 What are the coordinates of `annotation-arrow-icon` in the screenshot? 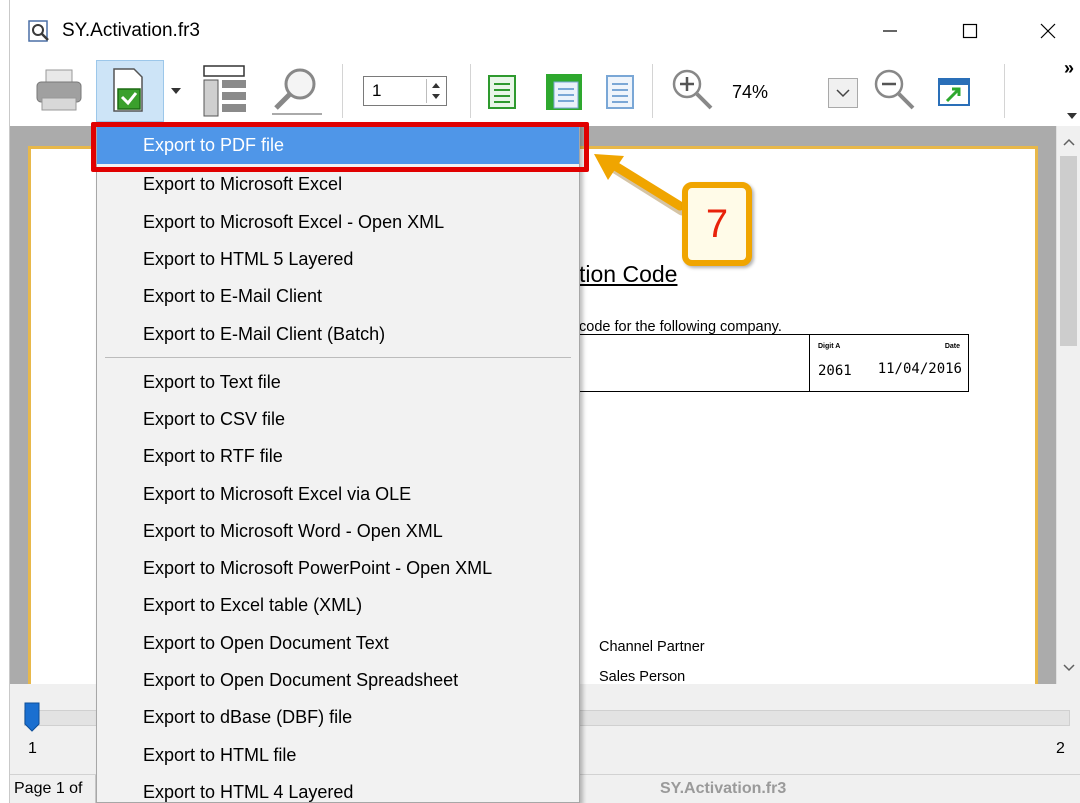 It's located at (641, 185).